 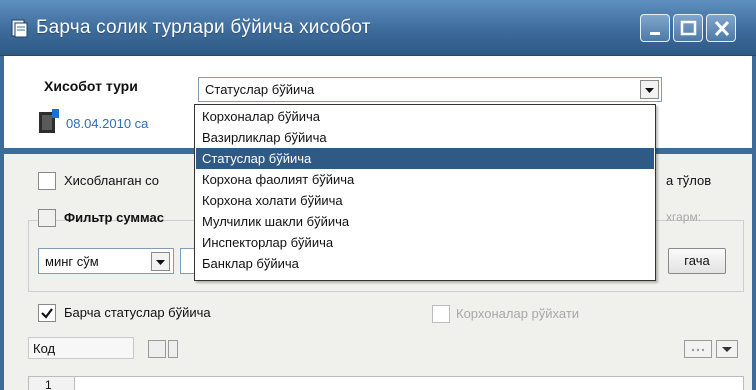 What do you see at coordinates (114, 217) in the screenshot?
I see `filter-sum-label: Фильтр суммас` at bounding box center [114, 217].